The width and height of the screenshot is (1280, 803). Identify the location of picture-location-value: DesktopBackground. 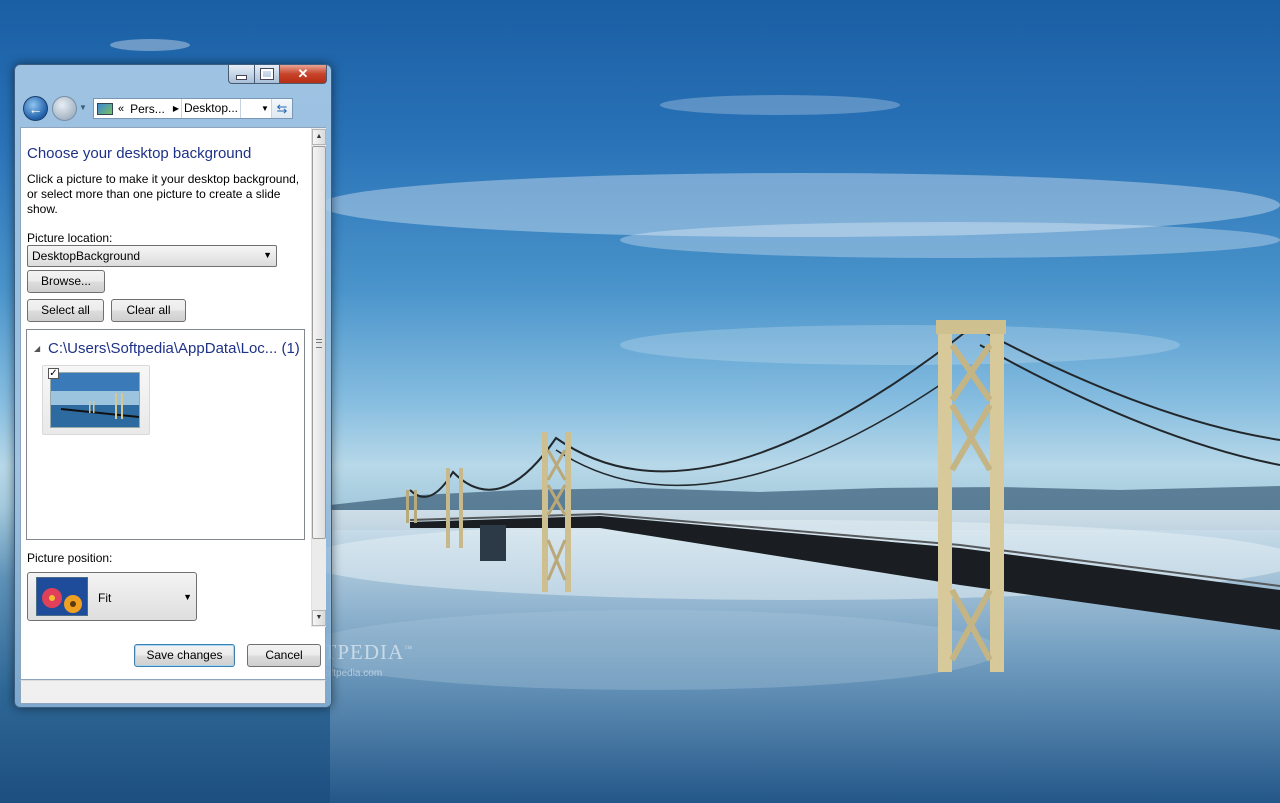
(86, 256).